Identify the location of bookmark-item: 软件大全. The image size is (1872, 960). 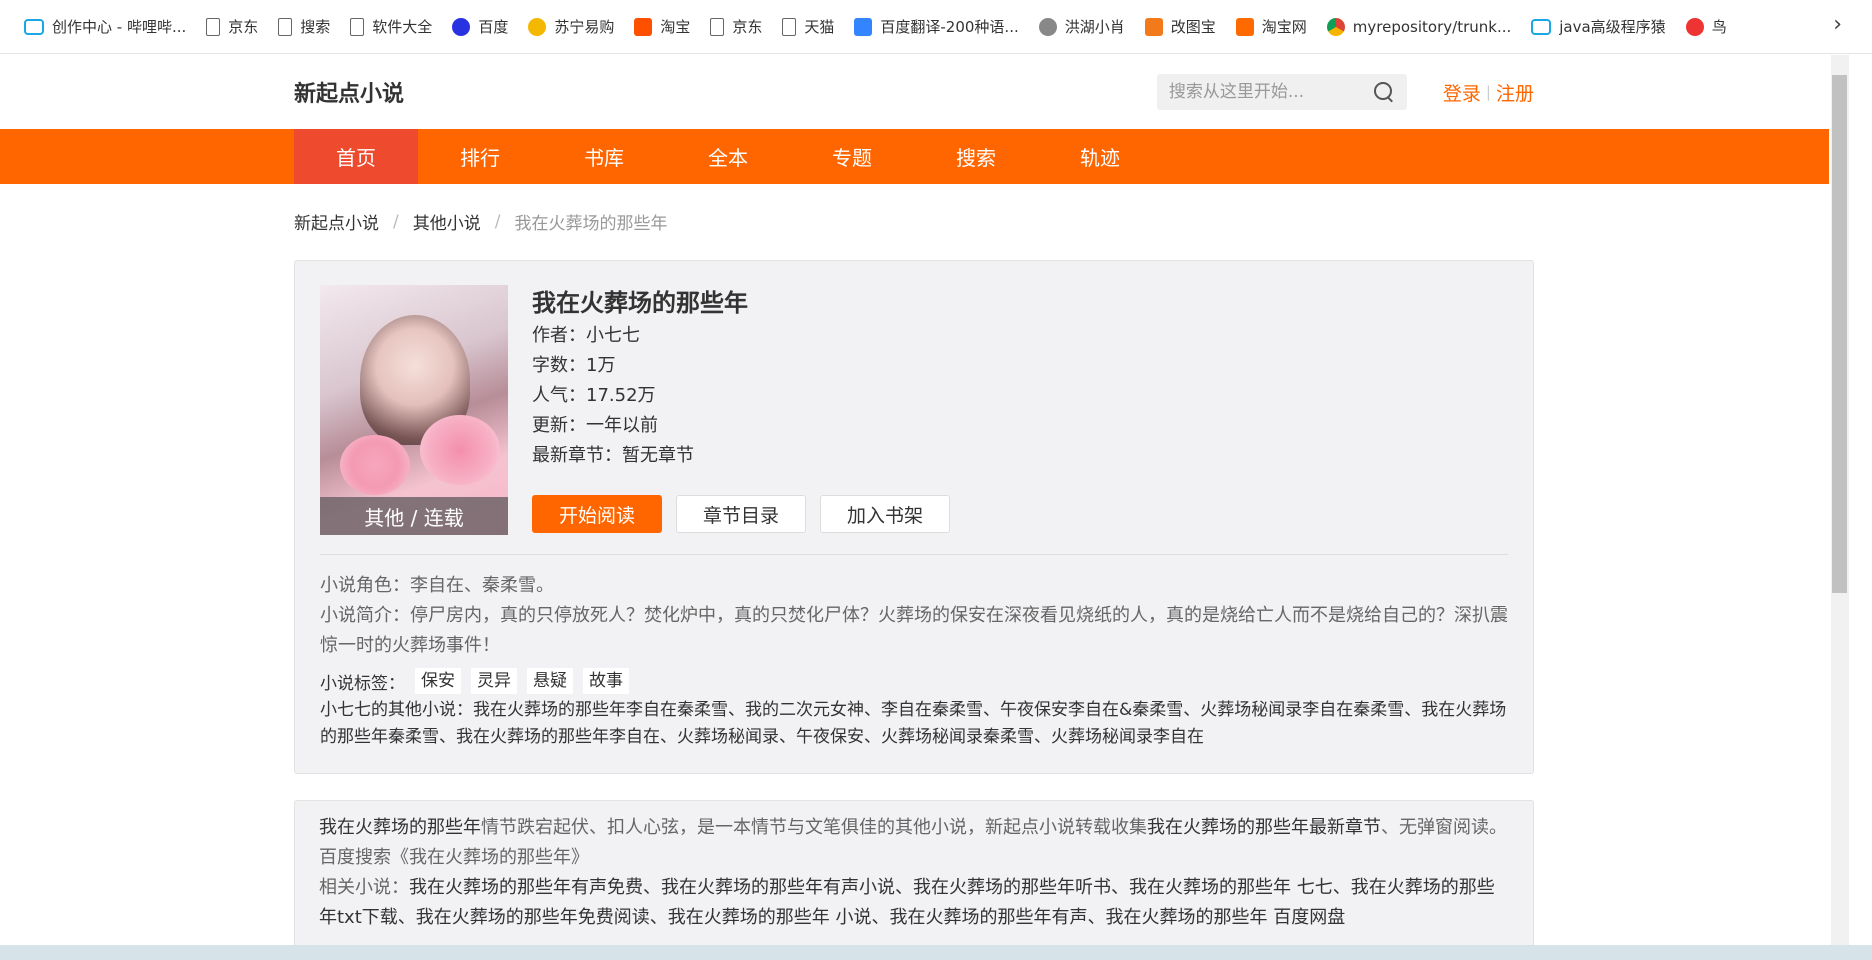
(391, 27).